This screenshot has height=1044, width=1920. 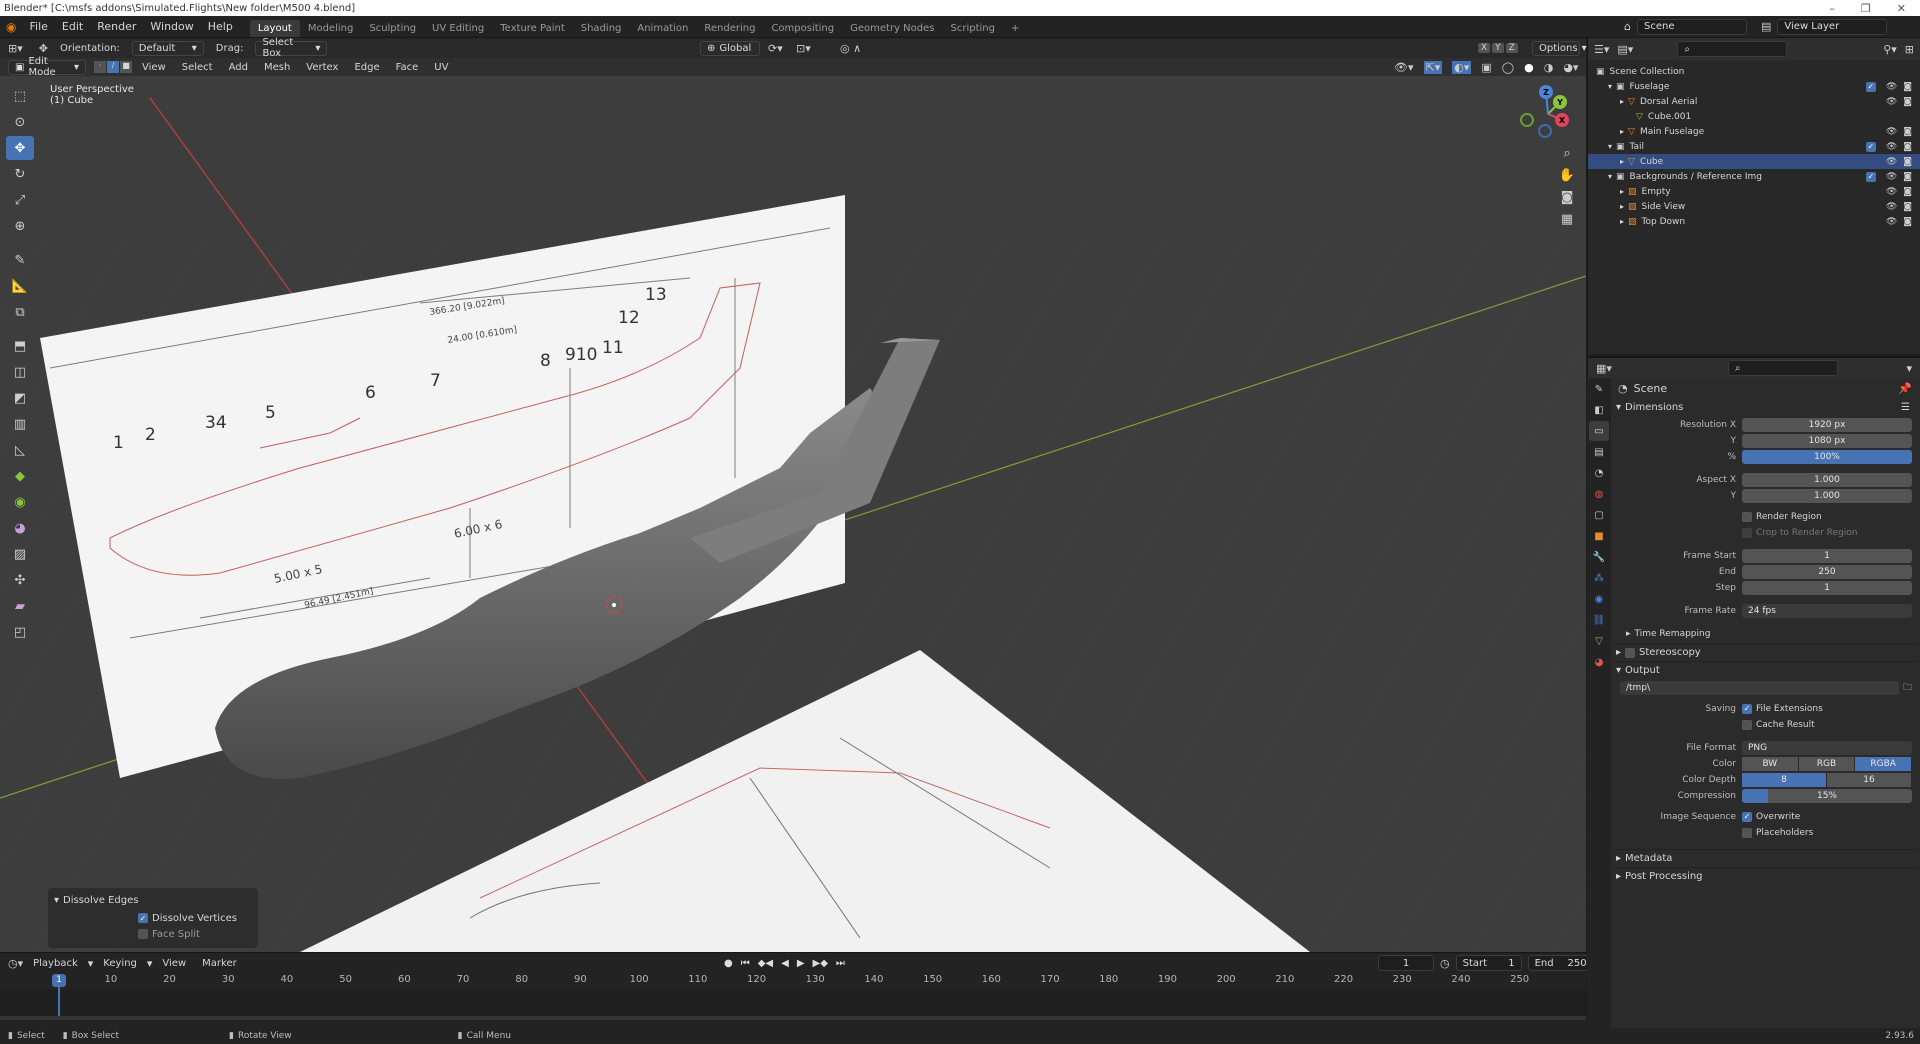 I want to click on time-remapping-subpanel: ▸ Time Remapping, so click(x=1766, y=634).